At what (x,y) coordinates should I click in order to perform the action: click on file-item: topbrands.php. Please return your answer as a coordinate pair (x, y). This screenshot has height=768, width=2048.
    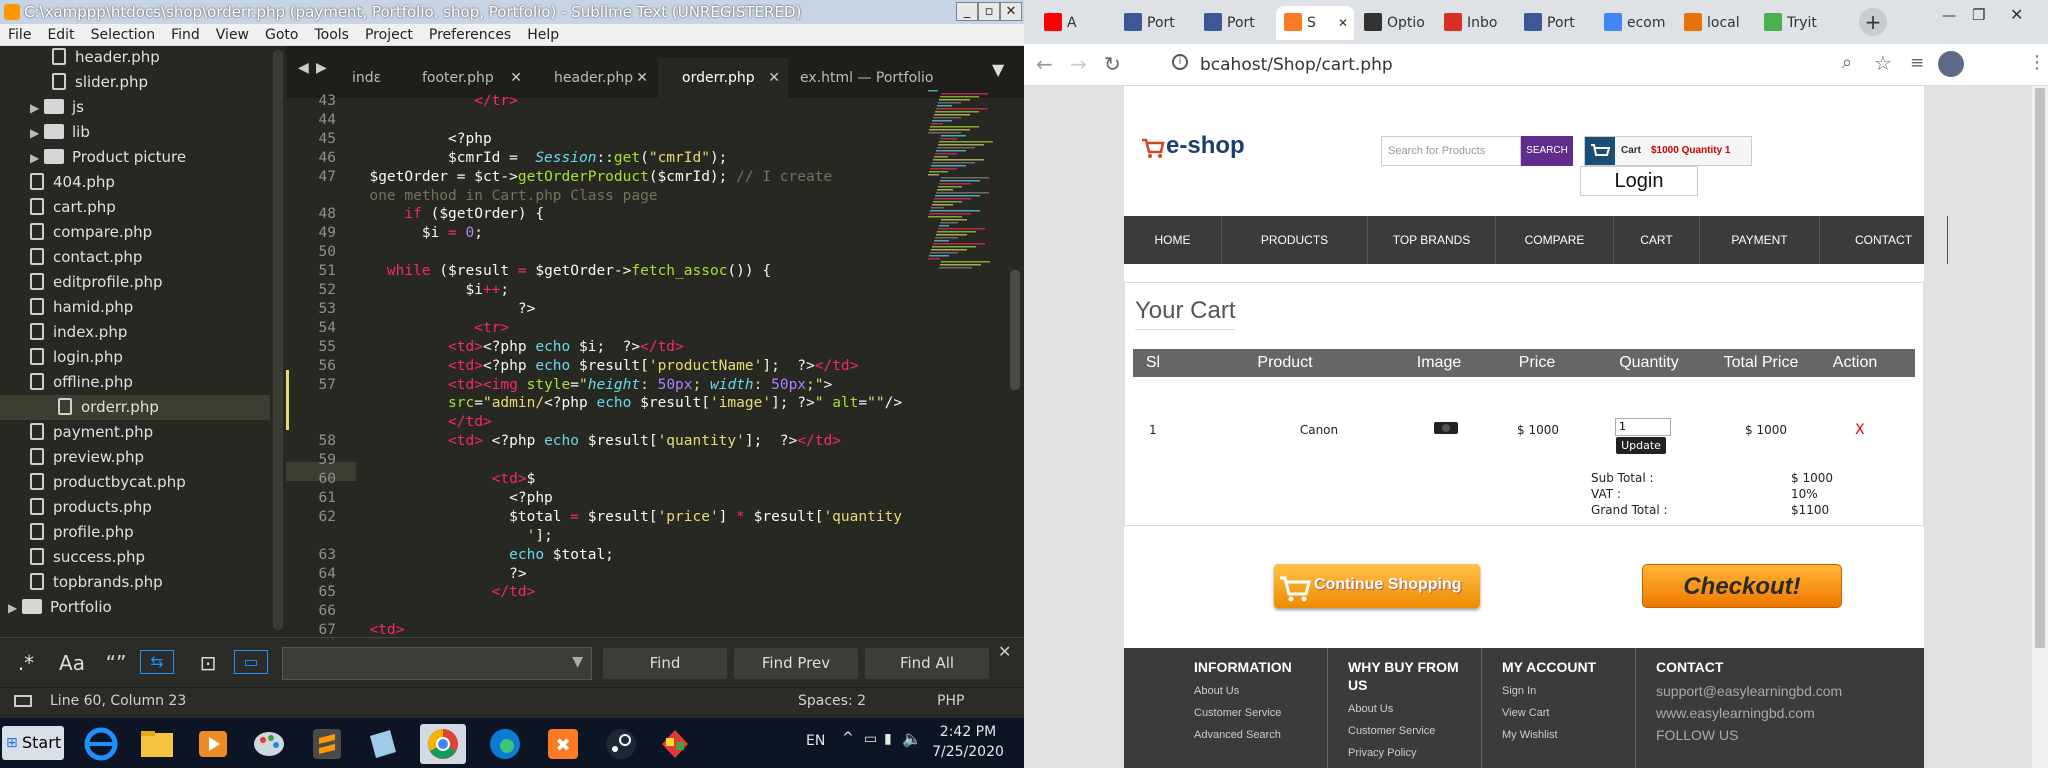
    Looking at the image, I should click on (96, 582).